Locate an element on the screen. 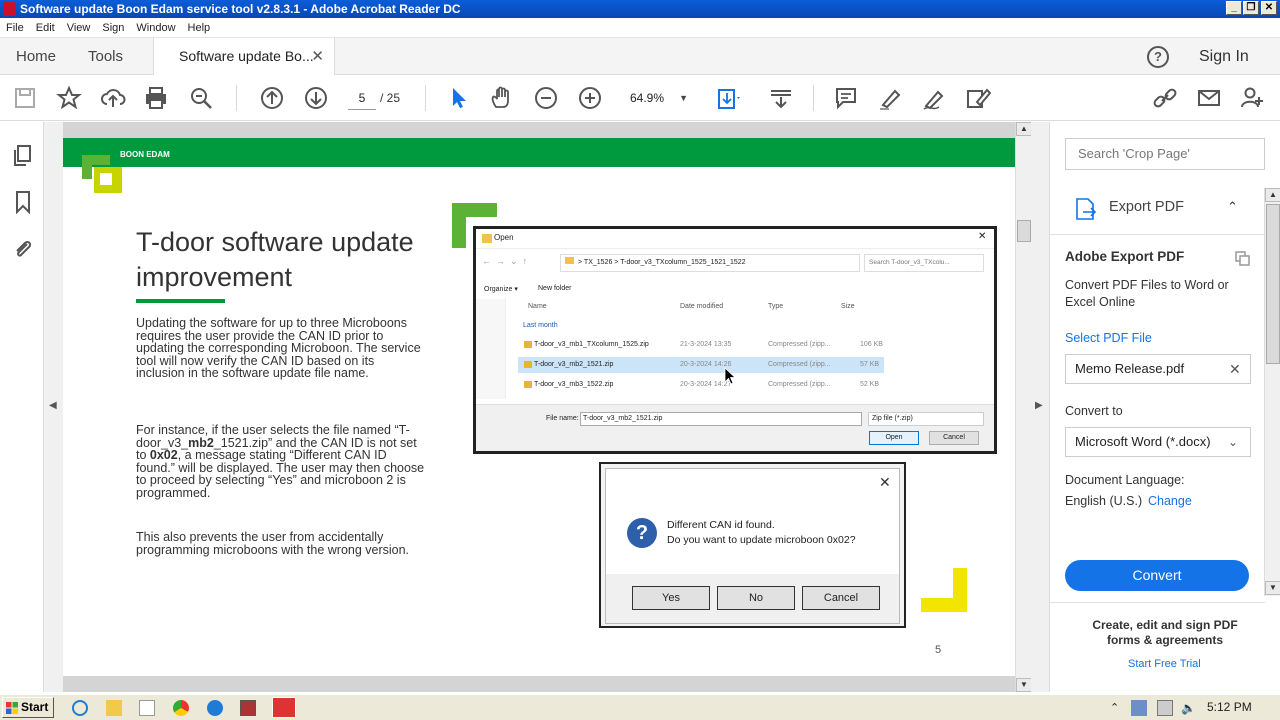  chrome-icon is located at coordinates (181, 708).